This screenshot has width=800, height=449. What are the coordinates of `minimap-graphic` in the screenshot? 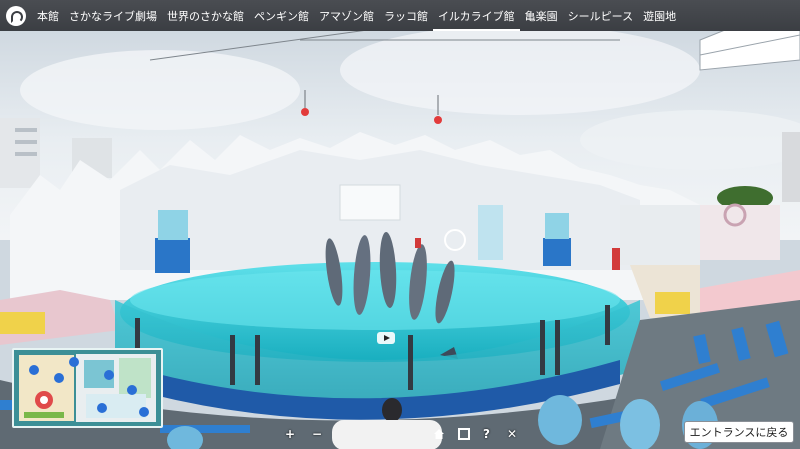 It's located at (87, 388).